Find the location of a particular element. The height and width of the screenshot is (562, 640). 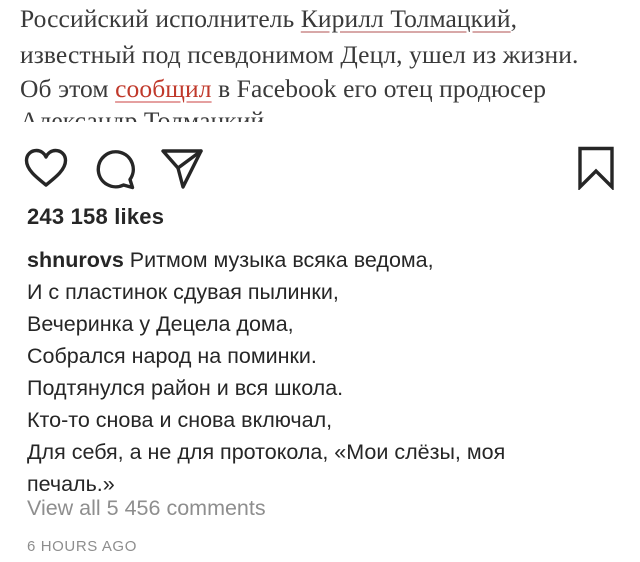

article-line-1: Российский исполнитель Кирилл Толмацкий, is located at coordinates (268, 19).